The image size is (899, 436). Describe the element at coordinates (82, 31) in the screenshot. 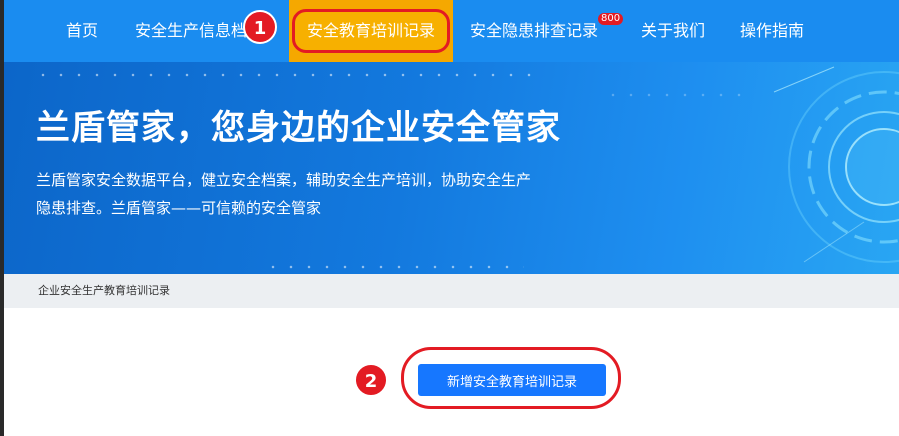

I see `nav-home: 首页` at that location.